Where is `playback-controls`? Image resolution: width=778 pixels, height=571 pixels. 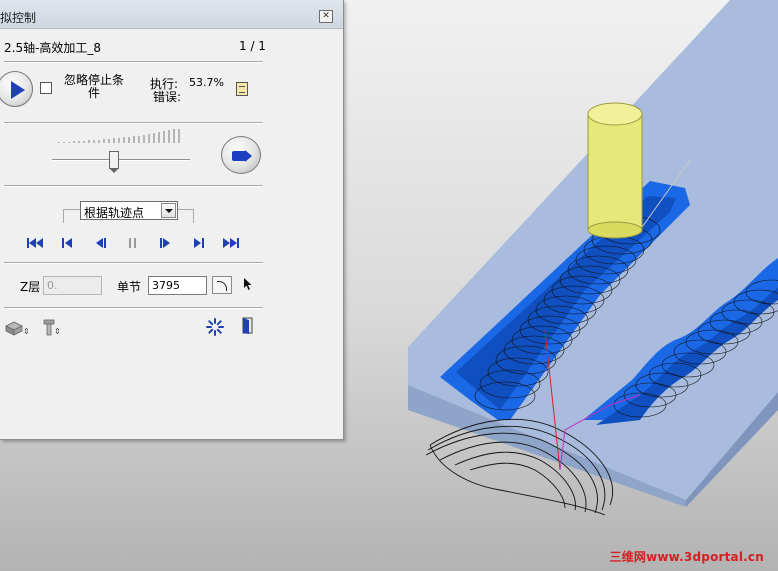 playback-controls is located at coordinates (136, 243).